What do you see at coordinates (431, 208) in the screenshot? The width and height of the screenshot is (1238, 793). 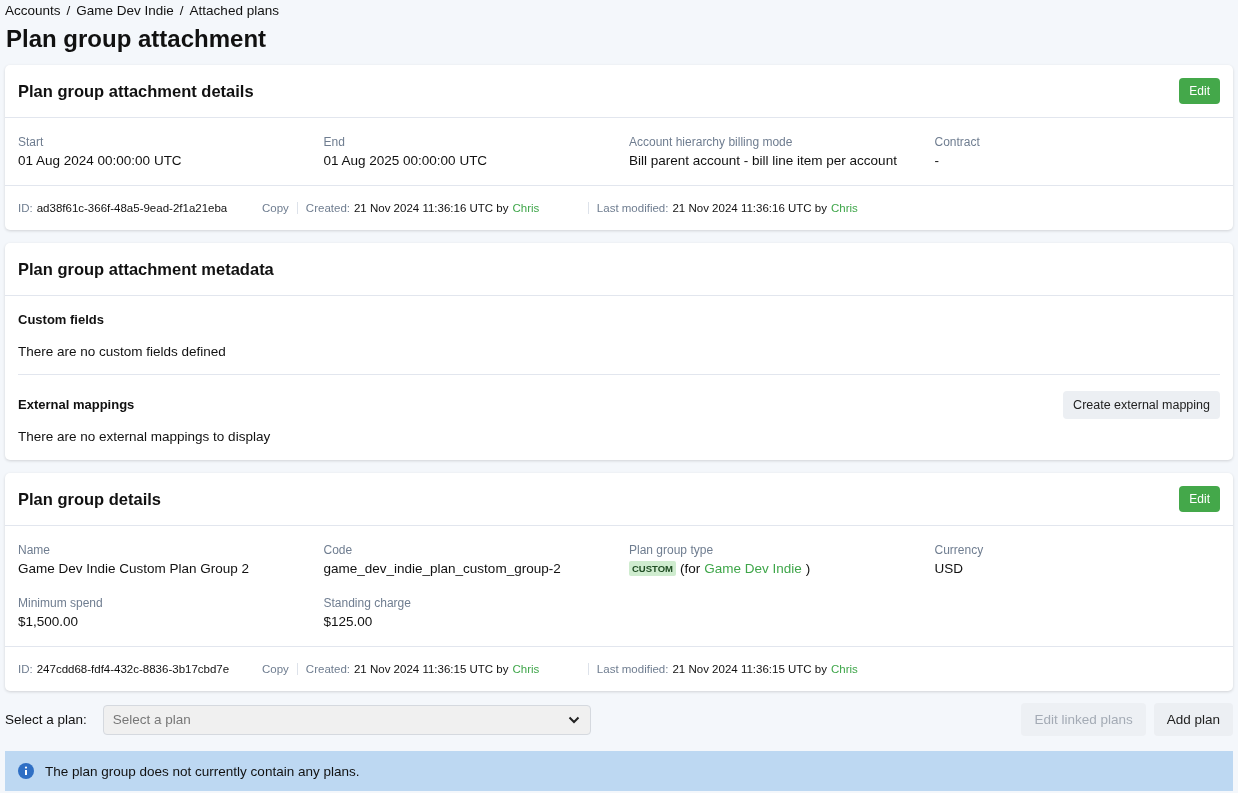 I see `created-date: 21 Nov 2024 11:36:16 UTC by` at bounding box center [431, 208].